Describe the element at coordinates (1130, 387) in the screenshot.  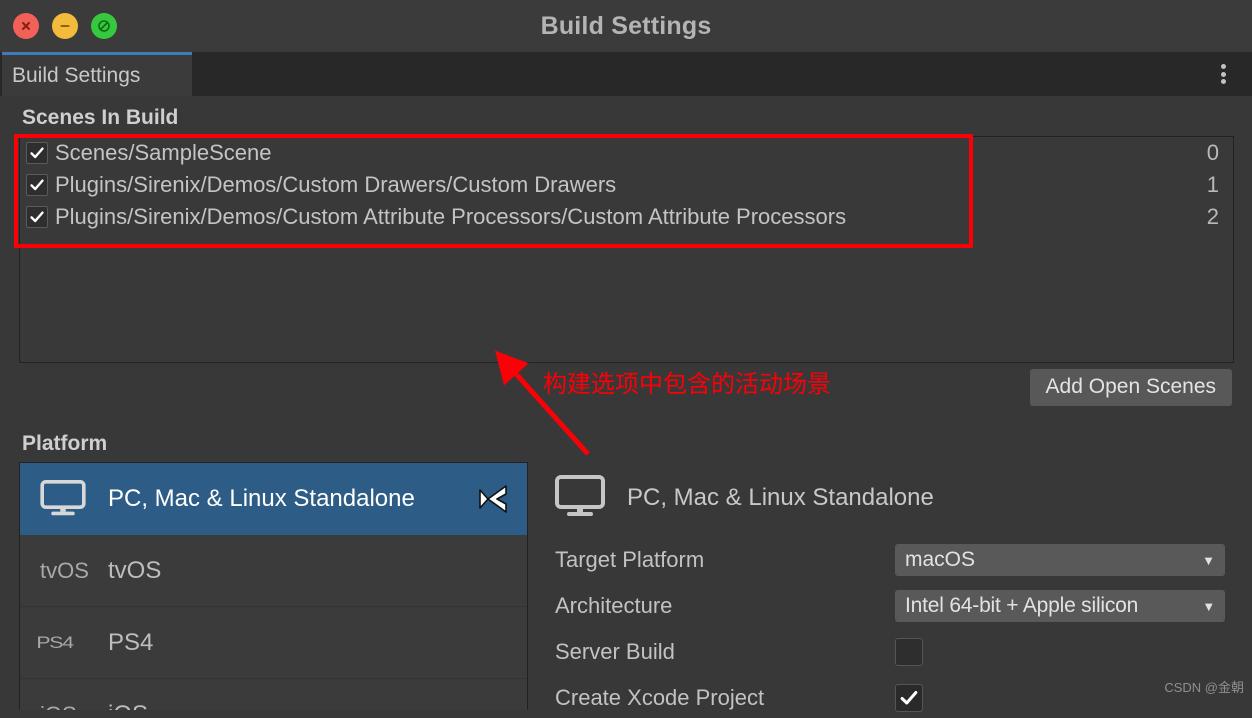
I see `add-open-scenes-button: Add Open Scenes` at that location.